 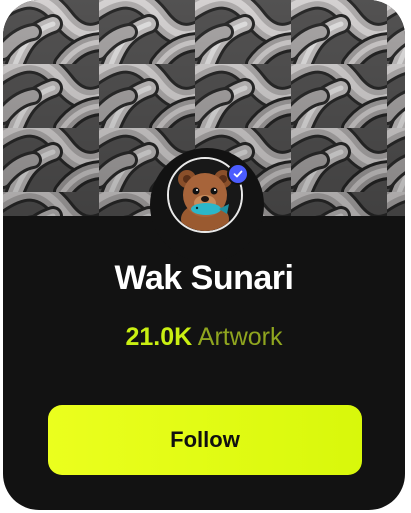 I want to click on verified-check-icon, so click(x=238, y=174).